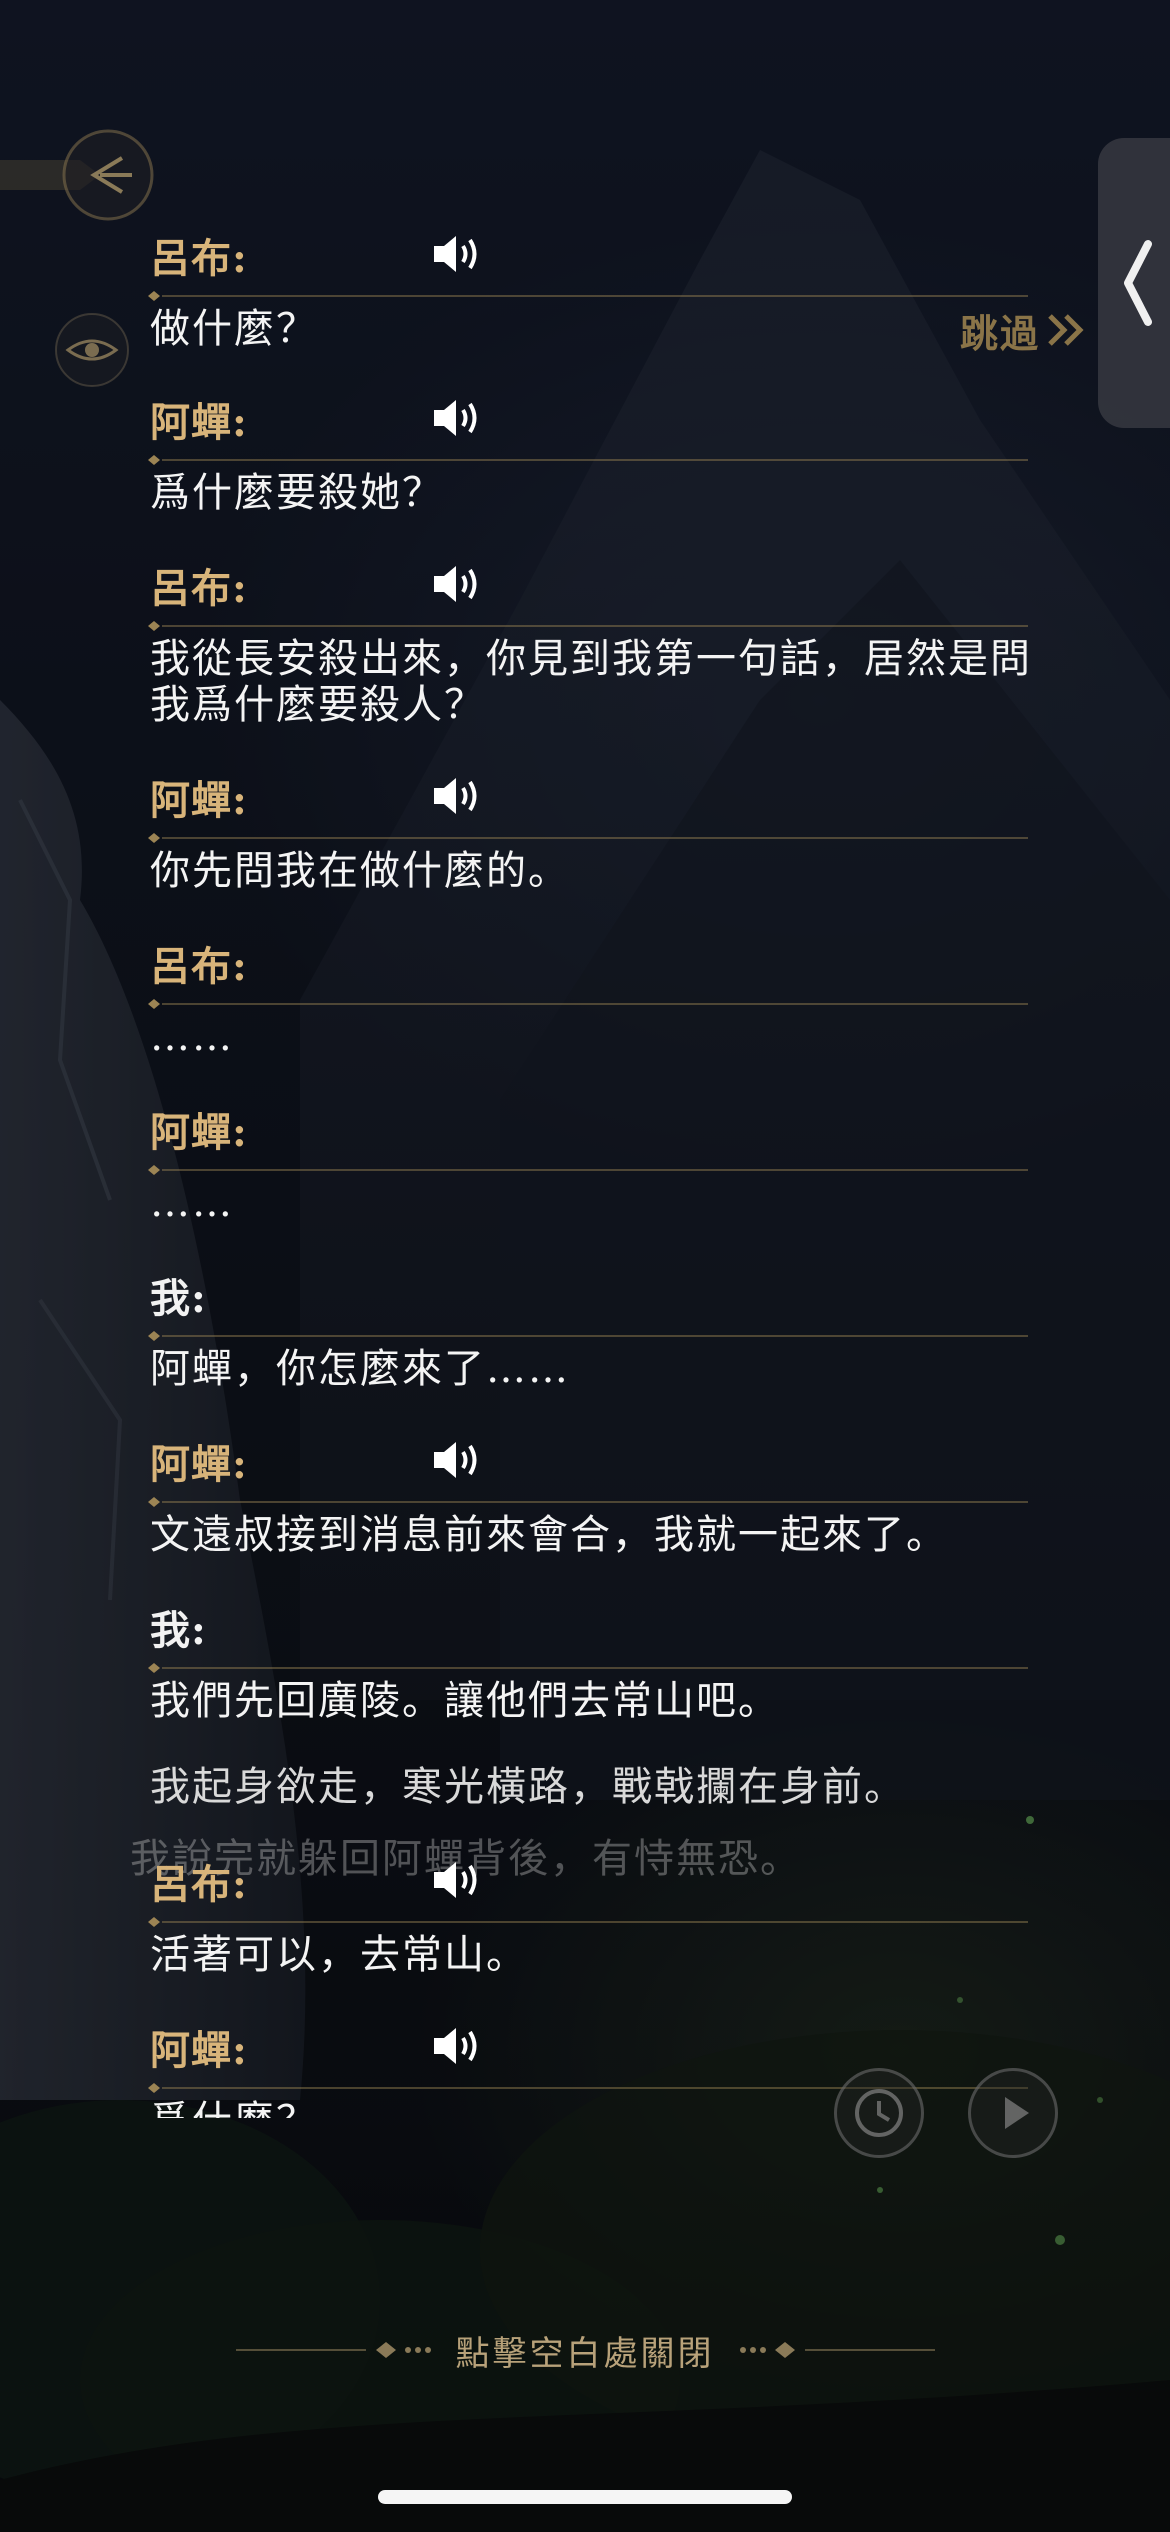 This screenshot has width=1170, height=2532. I want to click on dialogue-text: 活著可以，去常山。, so click(339, 1955).